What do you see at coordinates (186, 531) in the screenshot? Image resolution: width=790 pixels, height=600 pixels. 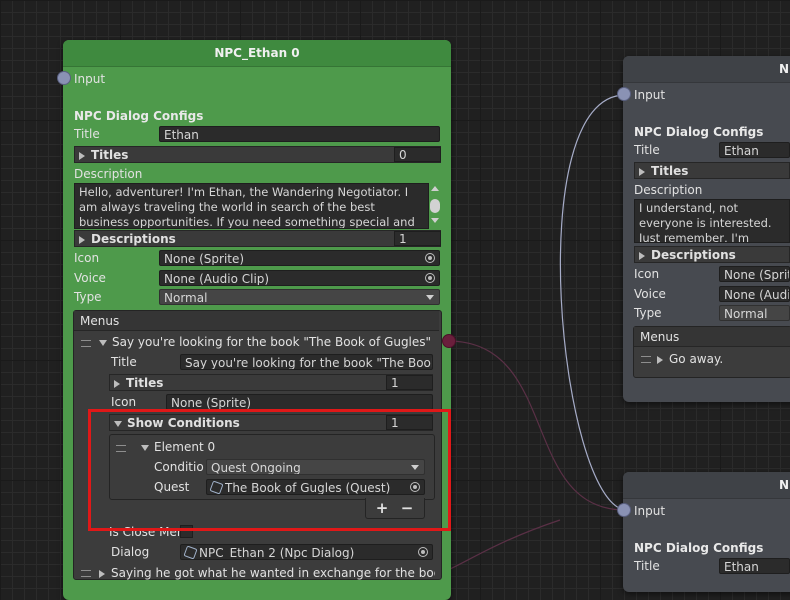 I see `is-close-menu-checkbox` at bounding box center [186, 531].